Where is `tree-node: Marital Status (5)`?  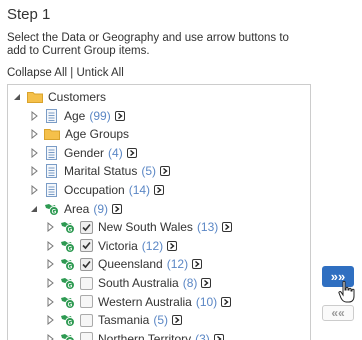
tree-node: Marital Status (5) is located at coordinates (100, 171).